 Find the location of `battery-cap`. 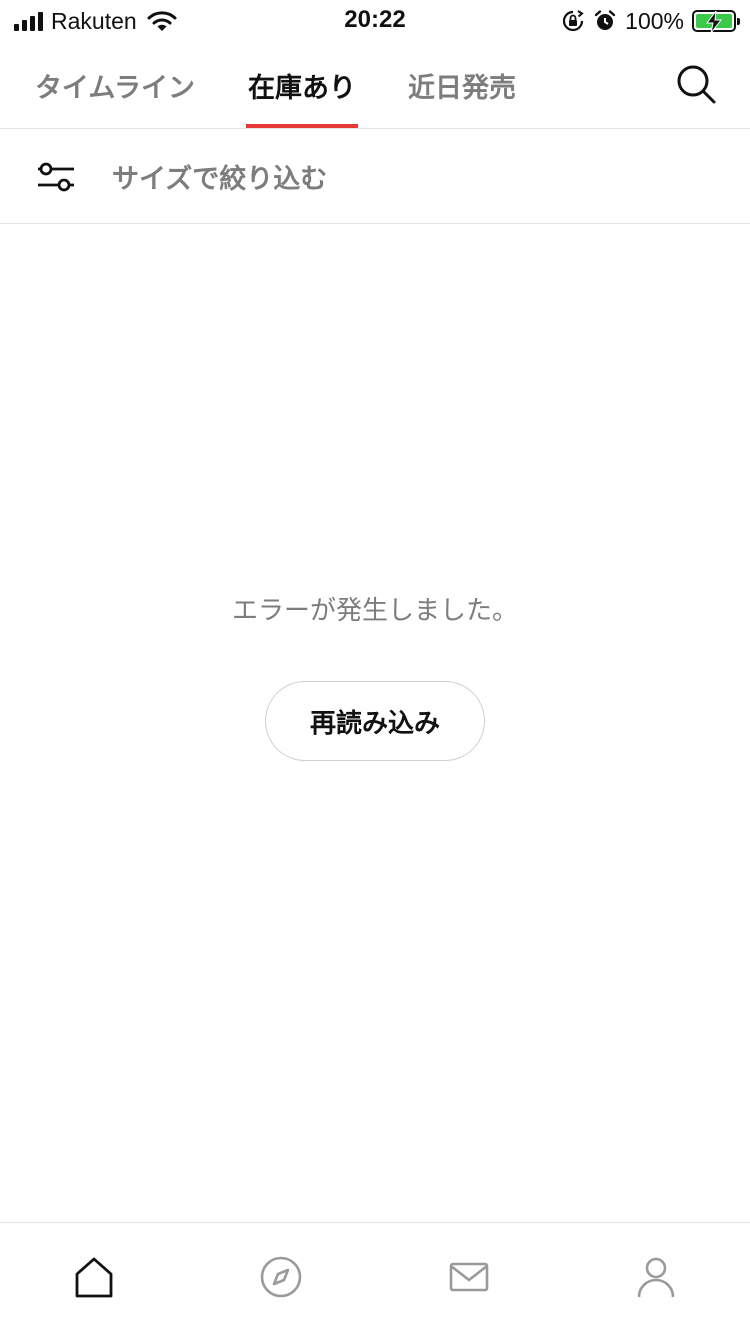

battery-cap is located at coordinates (738, 21).